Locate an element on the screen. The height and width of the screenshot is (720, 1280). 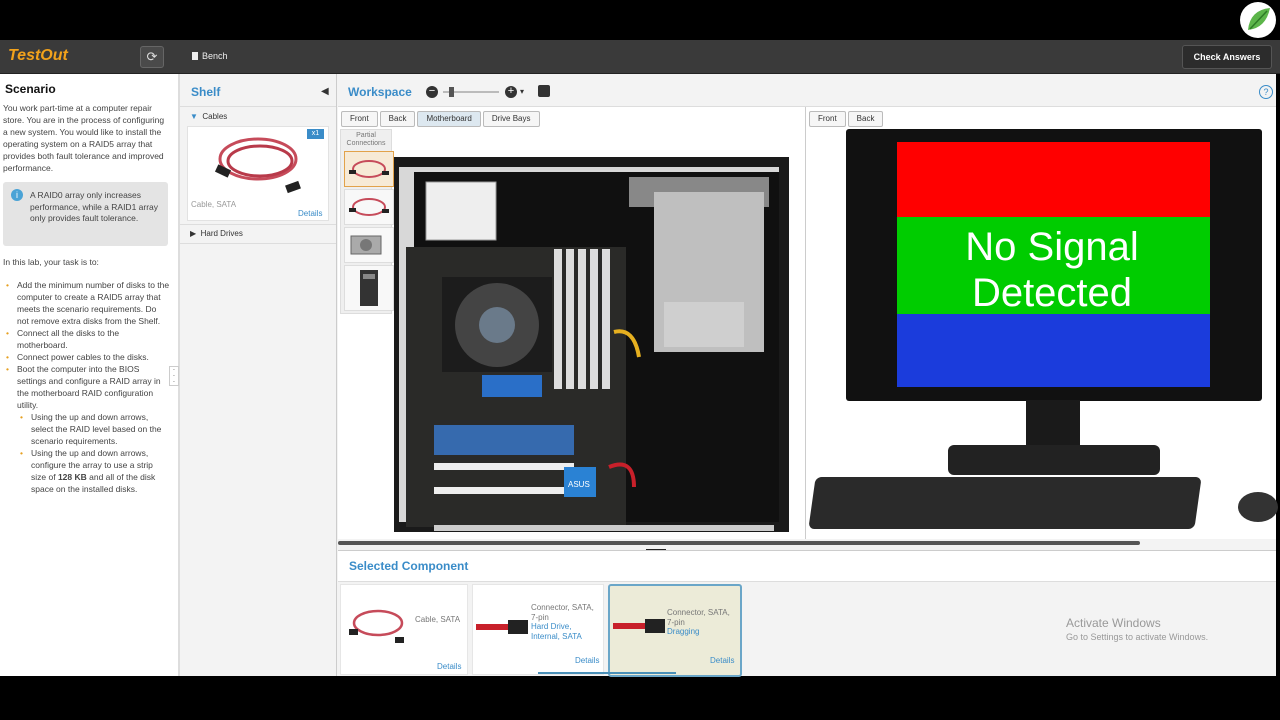
computer-case-icon is located at coordinates (369, 288).